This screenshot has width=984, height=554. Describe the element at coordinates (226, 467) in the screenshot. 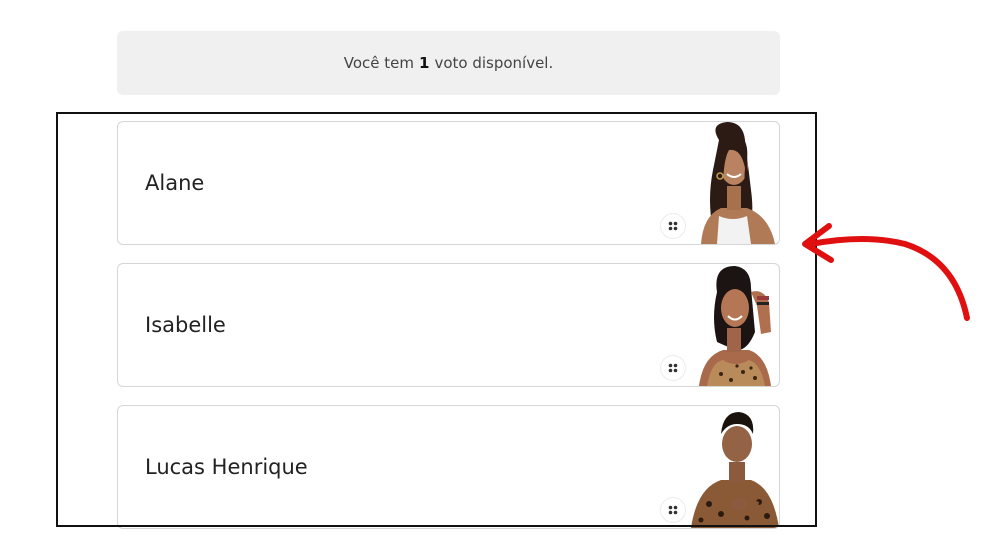

I see `candidate-name: Lucas Henrique` at that location.